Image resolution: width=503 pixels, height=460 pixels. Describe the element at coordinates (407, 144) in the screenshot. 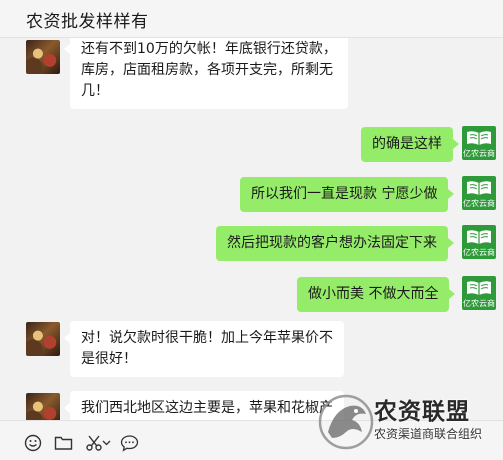

I see `message-text: 的确是这样` at that location.